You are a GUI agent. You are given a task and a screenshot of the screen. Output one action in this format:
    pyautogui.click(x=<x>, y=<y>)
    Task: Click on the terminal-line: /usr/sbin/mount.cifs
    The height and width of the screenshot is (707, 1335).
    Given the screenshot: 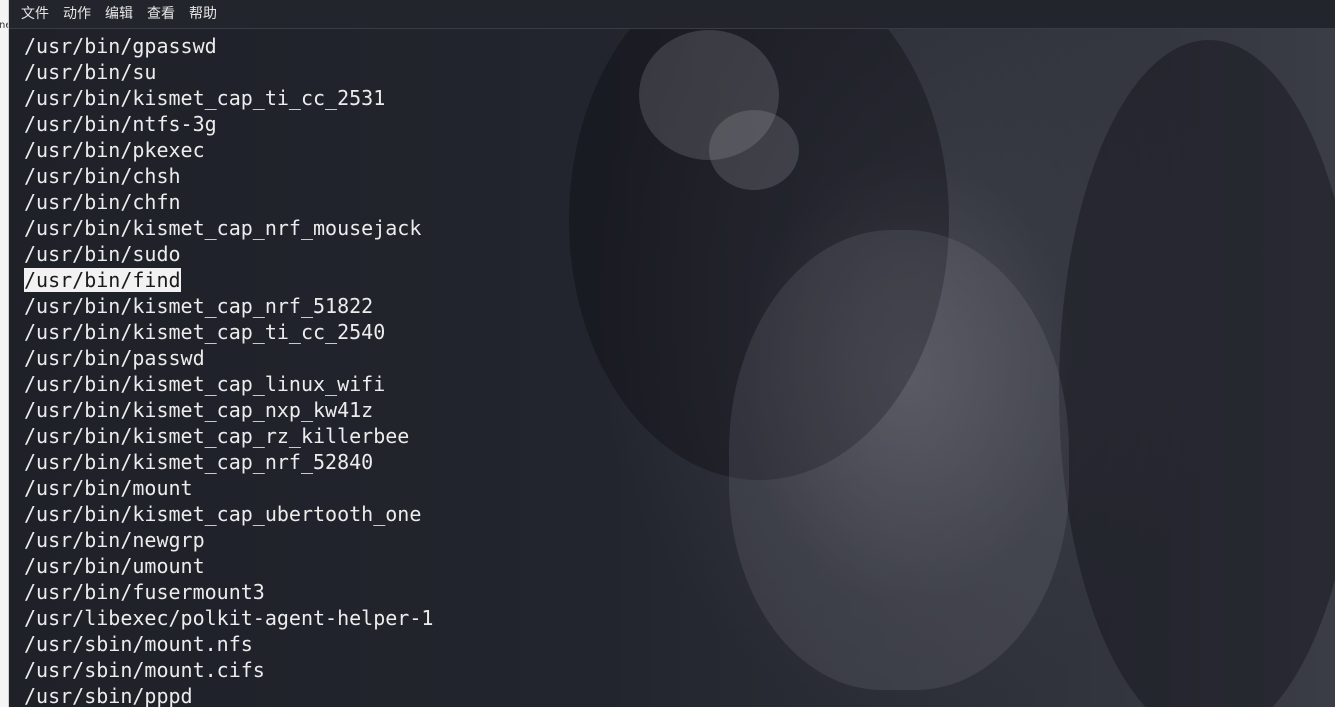 What is the action you would take?
    pyautogui.click(x=228, y=670)
    